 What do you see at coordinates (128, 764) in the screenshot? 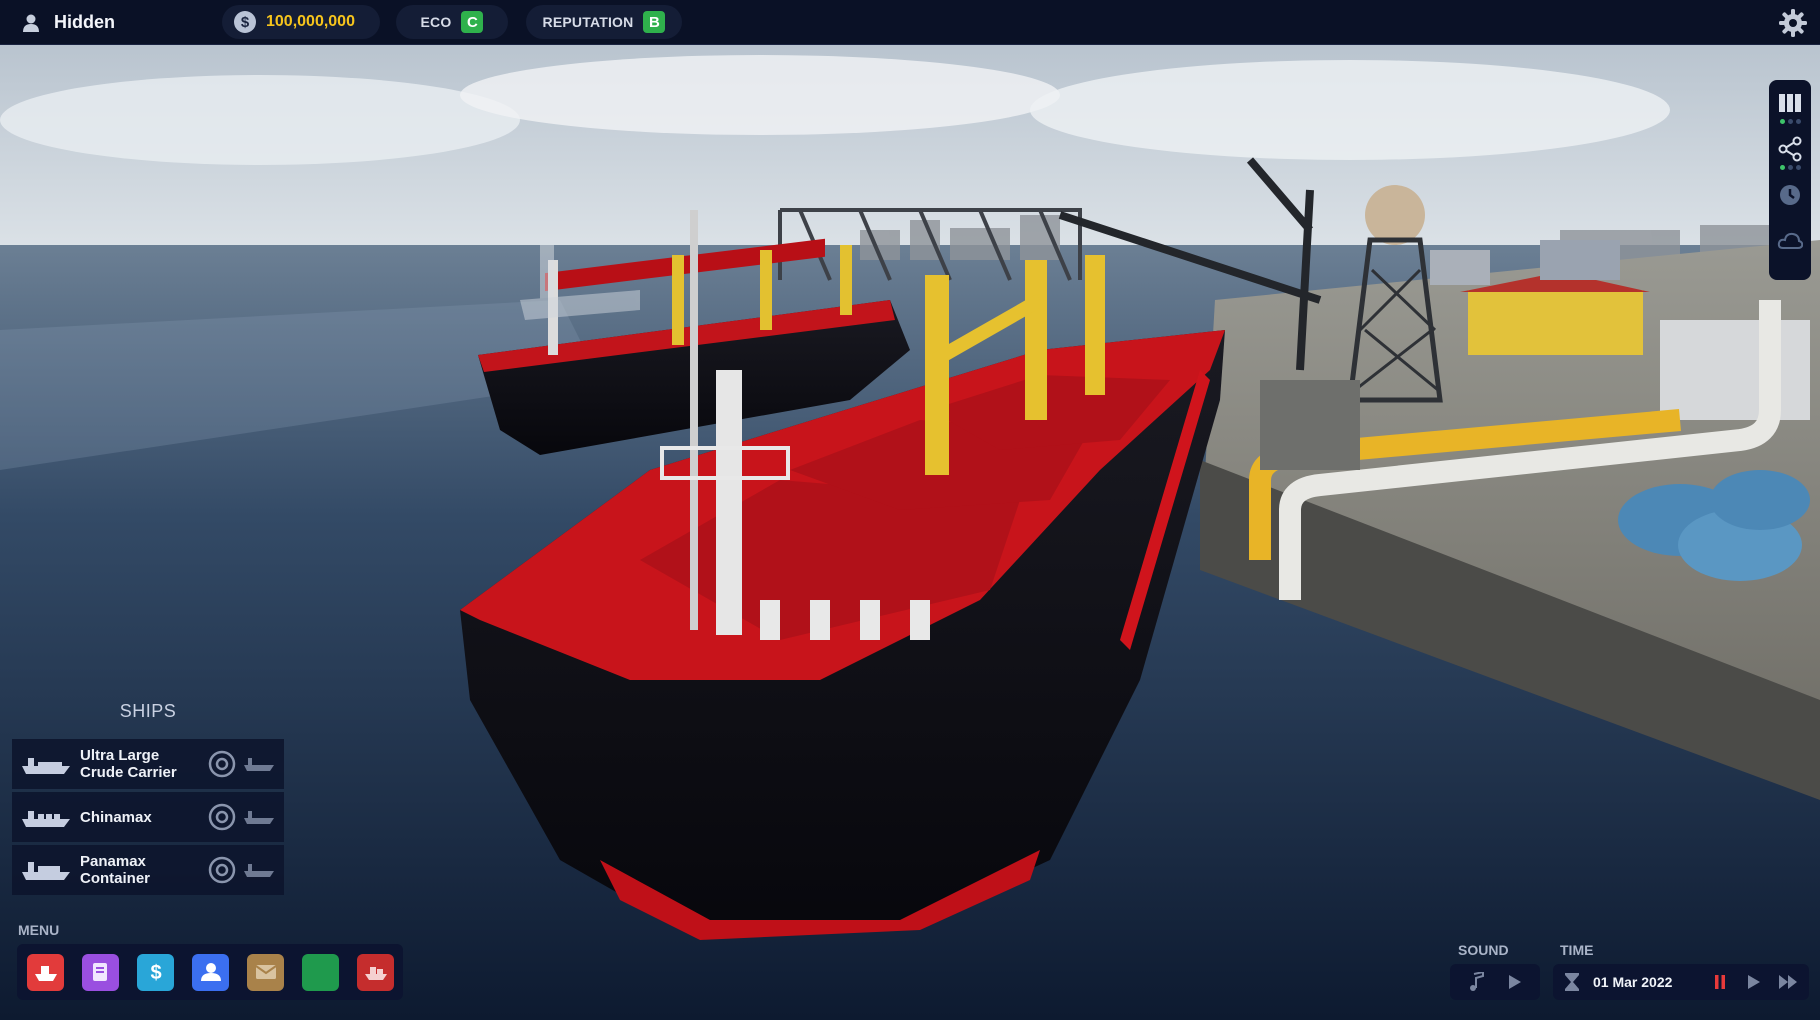
I see `ship-name: Ultra Large Crude Carrier` at bounding box center [128, 764].